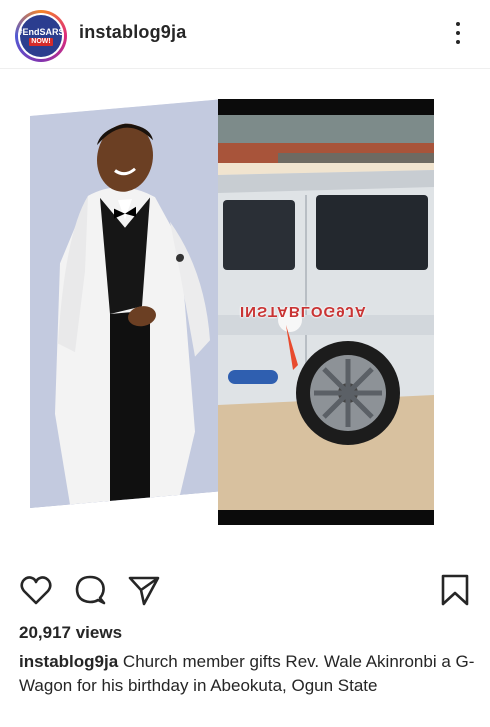  What do you see at coordinates (144, 590) in the screenshot?
I see `share-icon` at bounding box center [144, 590].